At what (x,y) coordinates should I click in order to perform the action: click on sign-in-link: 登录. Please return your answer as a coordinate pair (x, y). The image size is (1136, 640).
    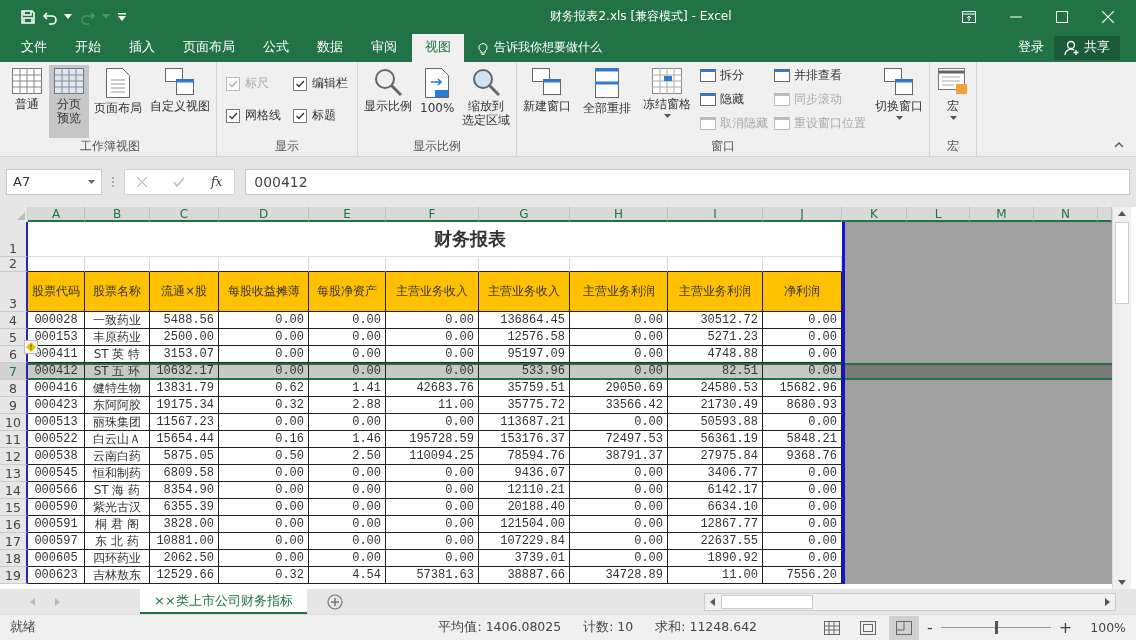
    Looking at the image, I should click on (1031, 47).